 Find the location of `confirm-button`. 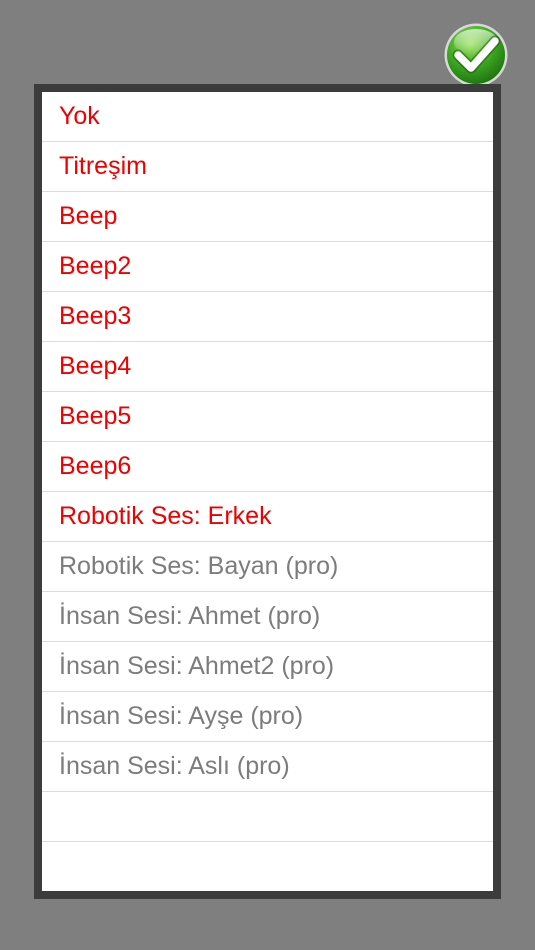

confirm-button is located at coordinates (476, 55).